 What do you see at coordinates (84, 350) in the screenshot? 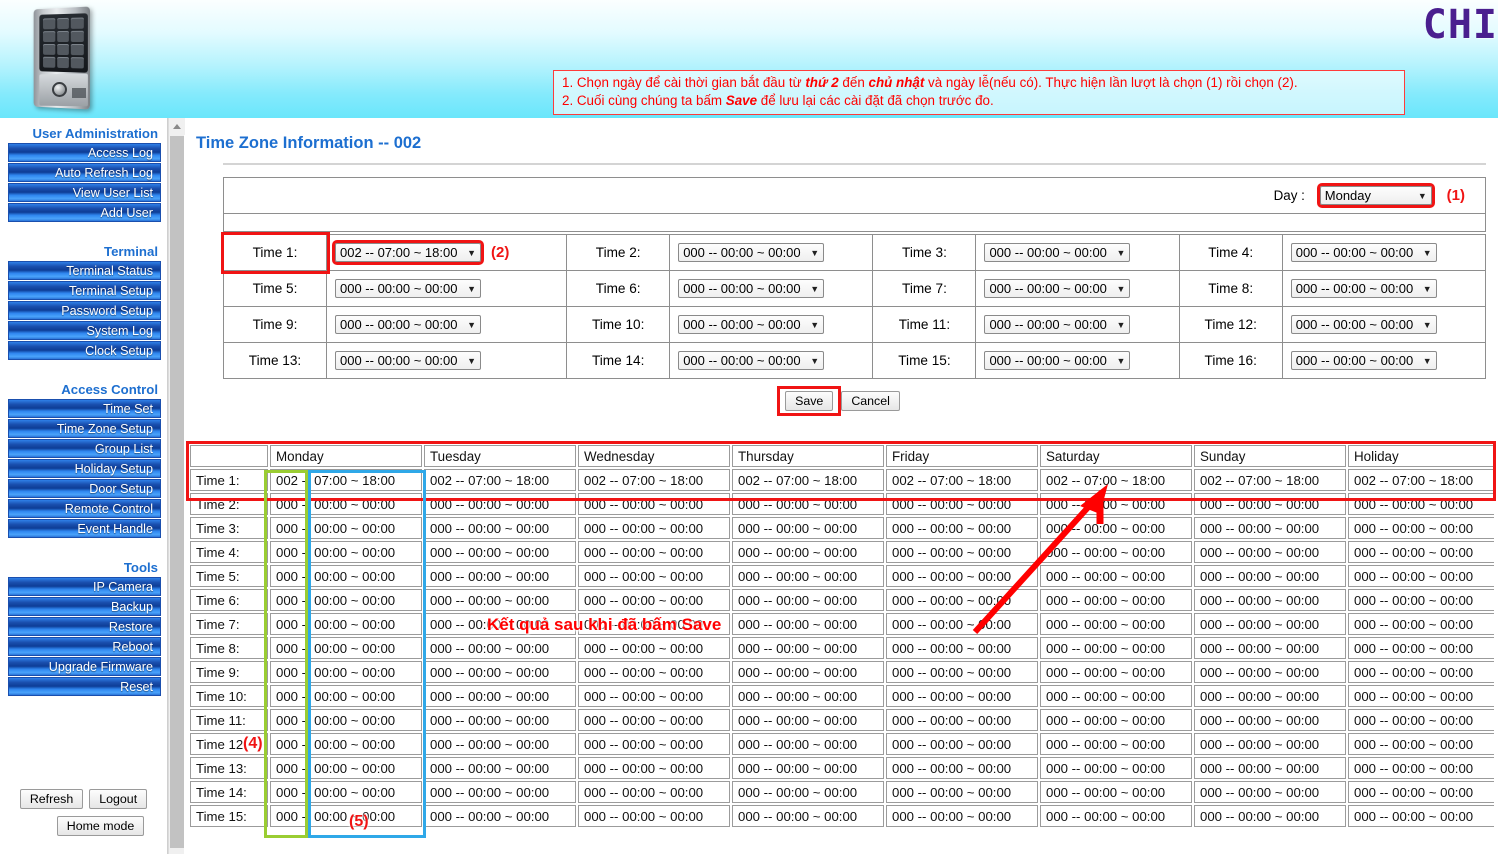
I see `sidebar-item-clock-setup: Clock Setup` at bounding box center [84, 350].